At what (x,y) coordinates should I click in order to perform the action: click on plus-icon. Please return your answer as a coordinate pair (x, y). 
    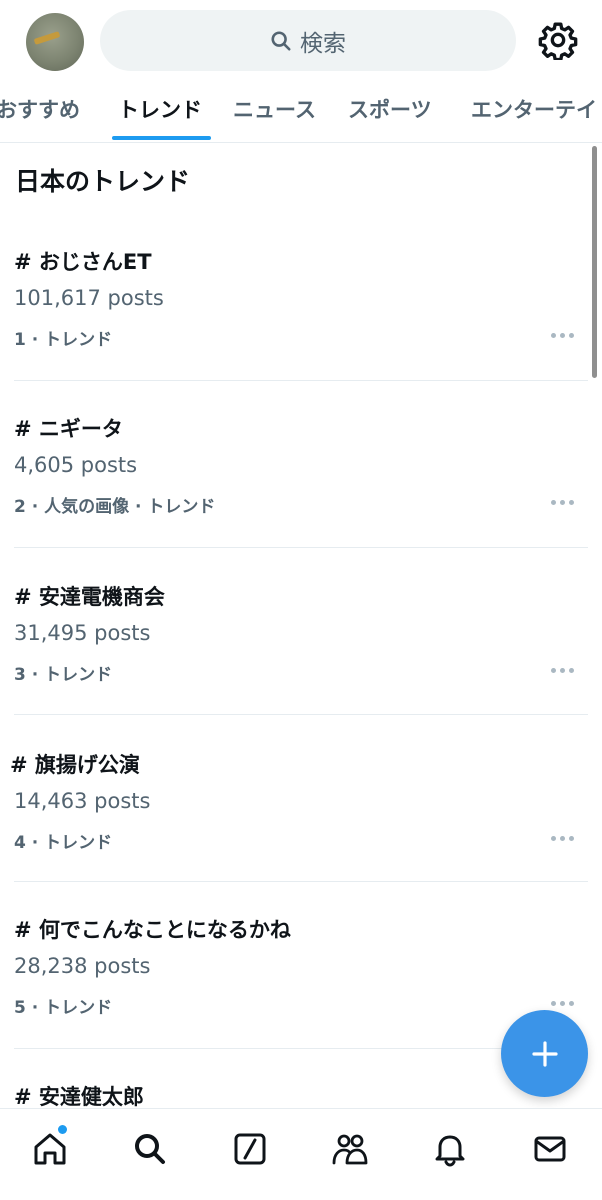
    Looking at the image, I should click on (544, 1053).